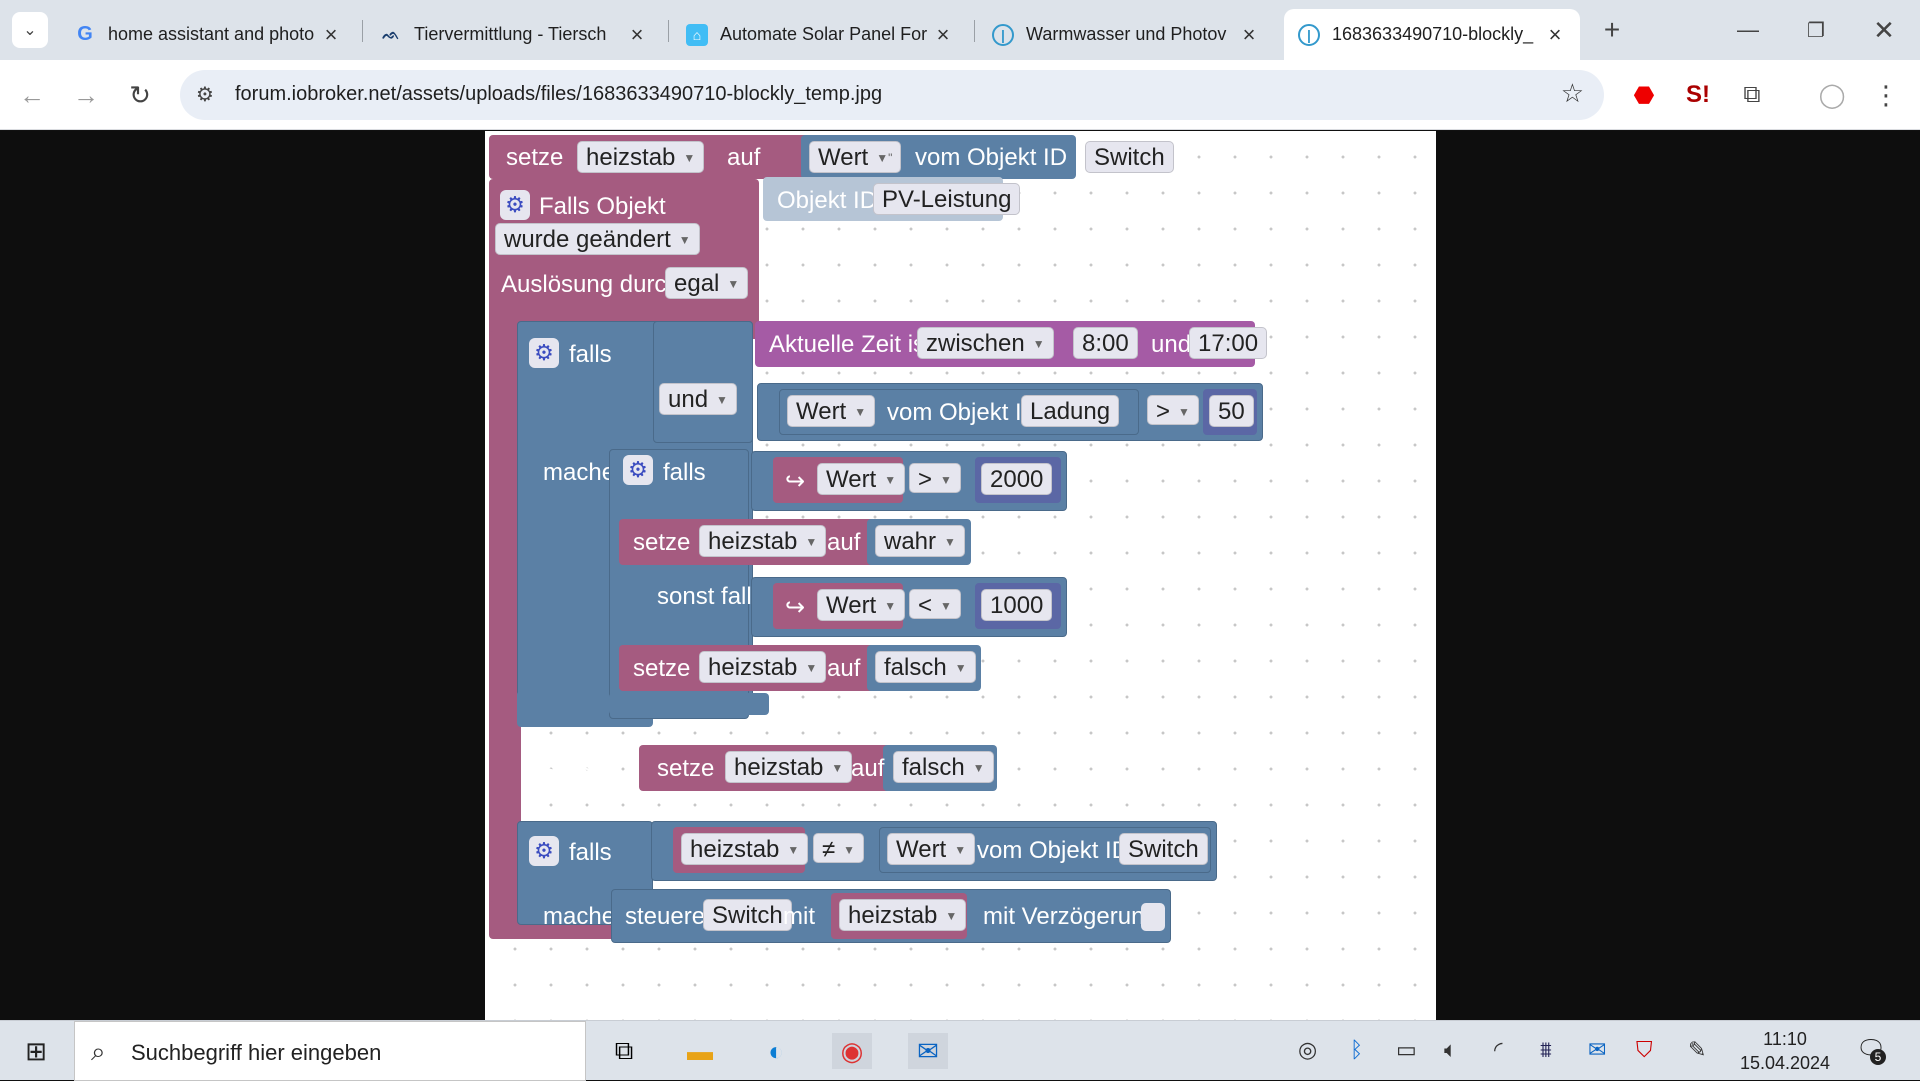 This screenshot has height=1081, width=1920. What do you see at coordinates (98, 1051) in the screenshot?
I see `search-icon: ⌕` at bounding box center [98, 1051].